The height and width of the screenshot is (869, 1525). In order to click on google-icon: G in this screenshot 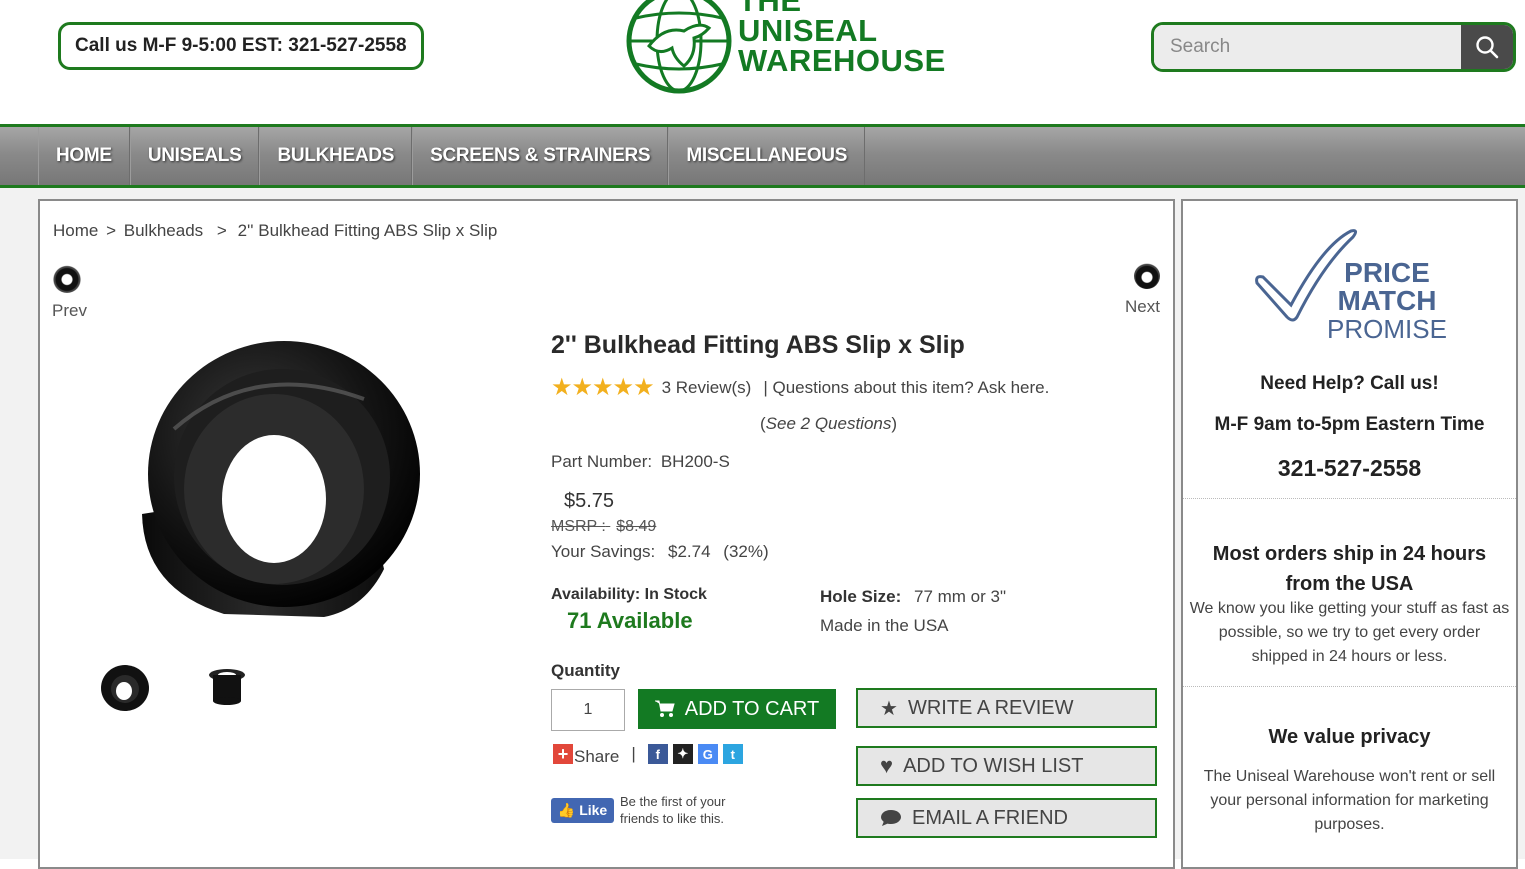, I will do `click(707, 754)`.